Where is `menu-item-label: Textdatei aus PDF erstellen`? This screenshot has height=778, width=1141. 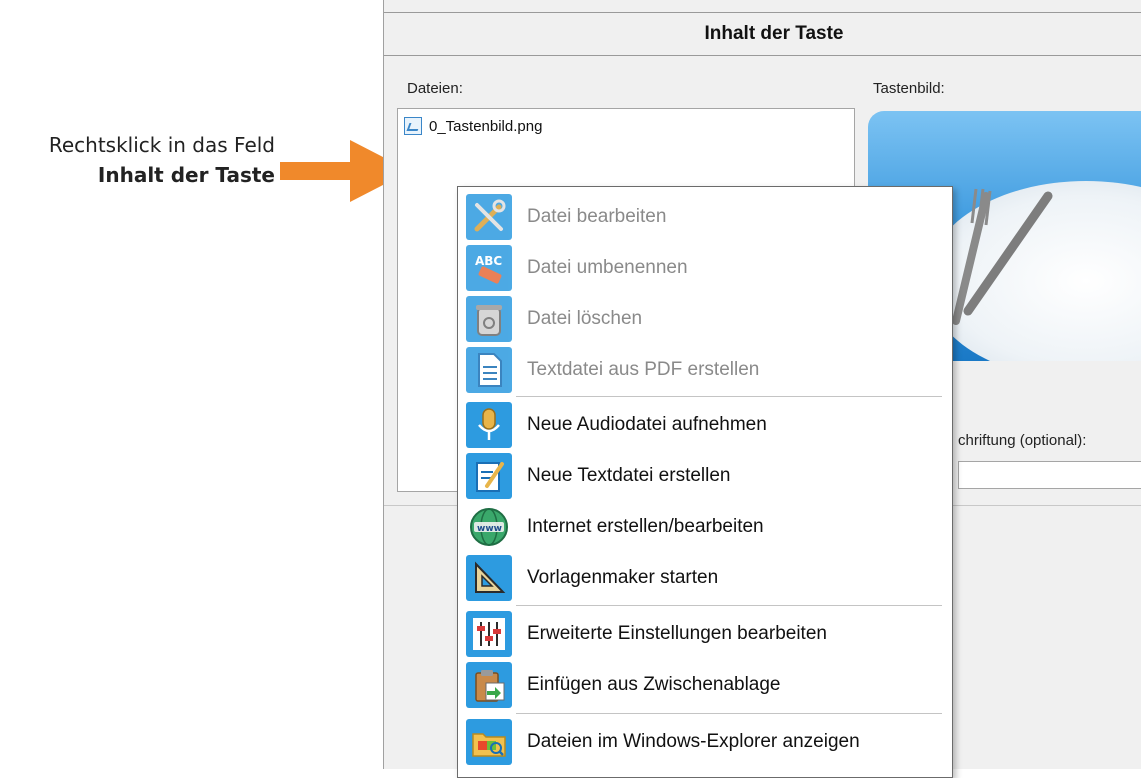 menu-item-label: Textdatei aus PDF erstellen is located at coordinates (643, 369).